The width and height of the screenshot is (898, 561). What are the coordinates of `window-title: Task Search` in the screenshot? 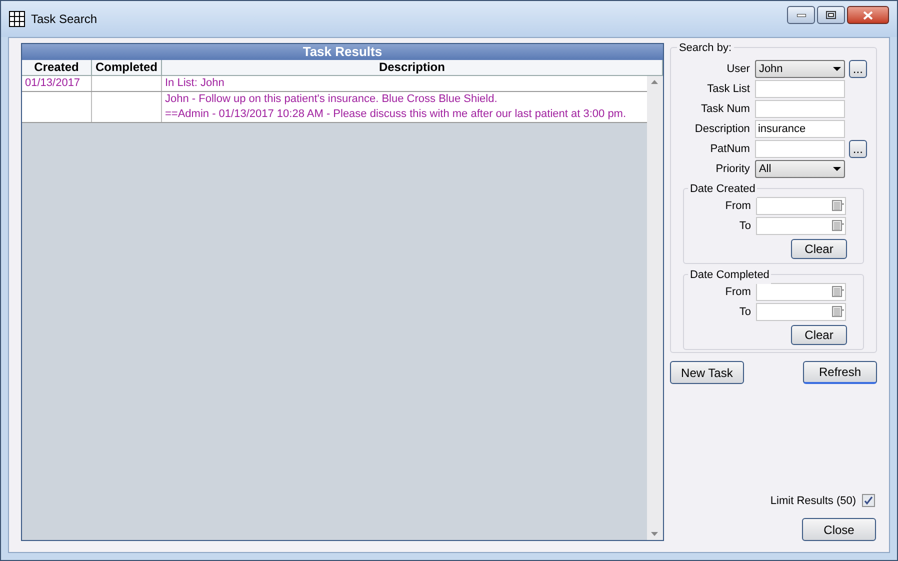 It's located at (64, 19).